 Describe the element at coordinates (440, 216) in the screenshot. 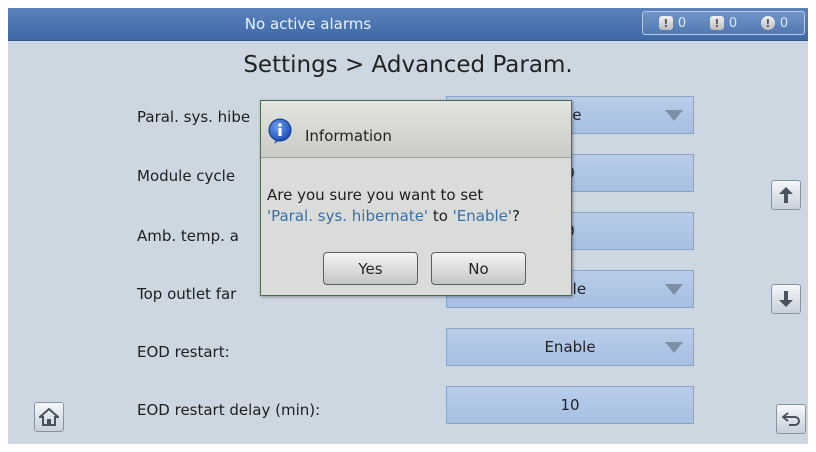

I see `to-word: to` at that location.